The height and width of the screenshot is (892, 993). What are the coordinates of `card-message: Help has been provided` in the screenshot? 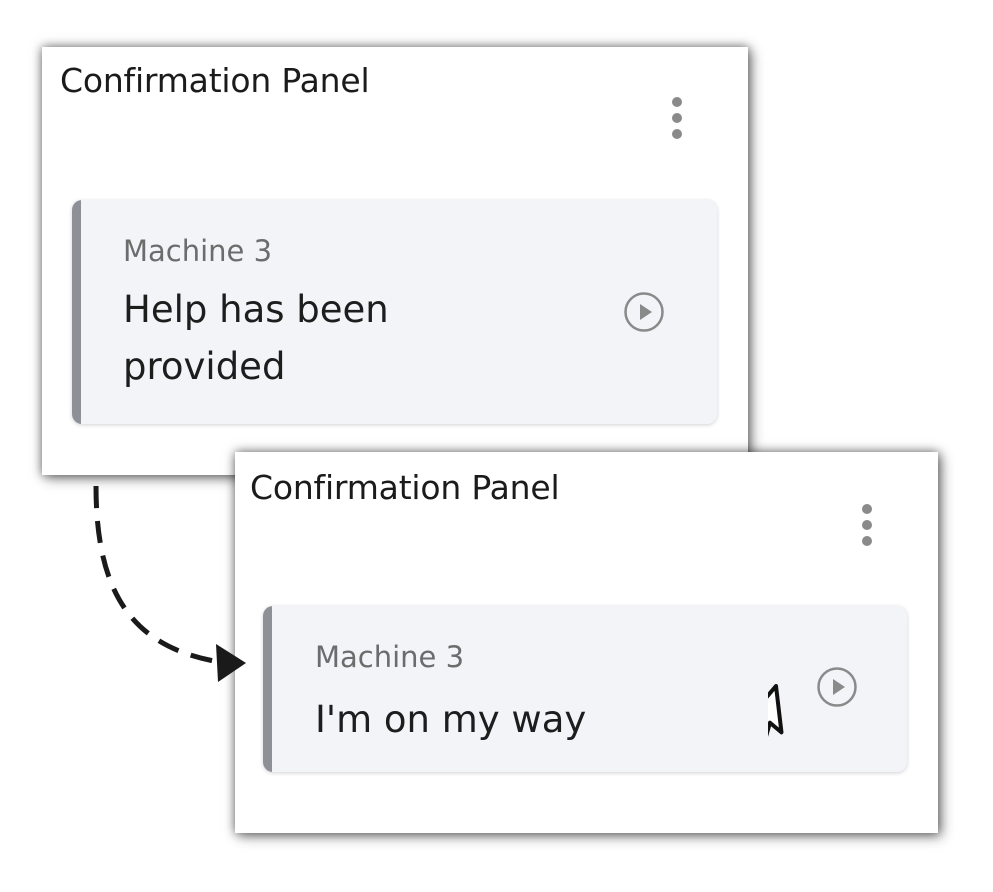 It's located at (256, 338).